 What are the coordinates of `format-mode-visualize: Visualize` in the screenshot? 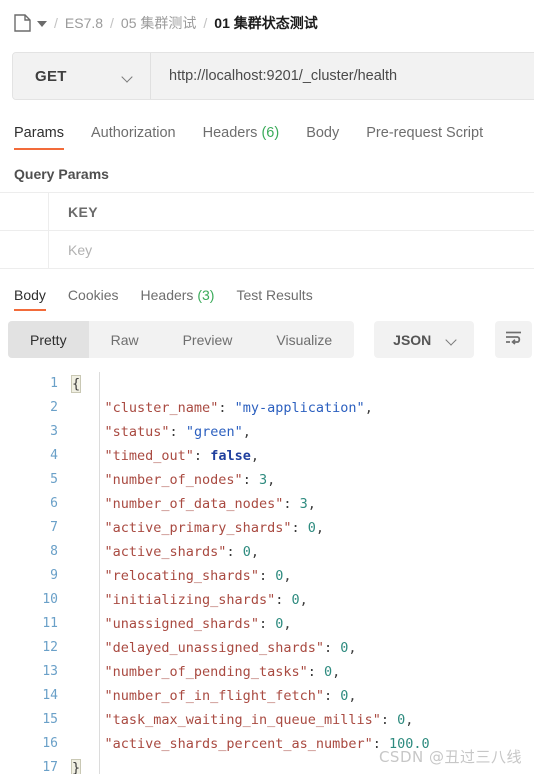 It's located at (304, 339).